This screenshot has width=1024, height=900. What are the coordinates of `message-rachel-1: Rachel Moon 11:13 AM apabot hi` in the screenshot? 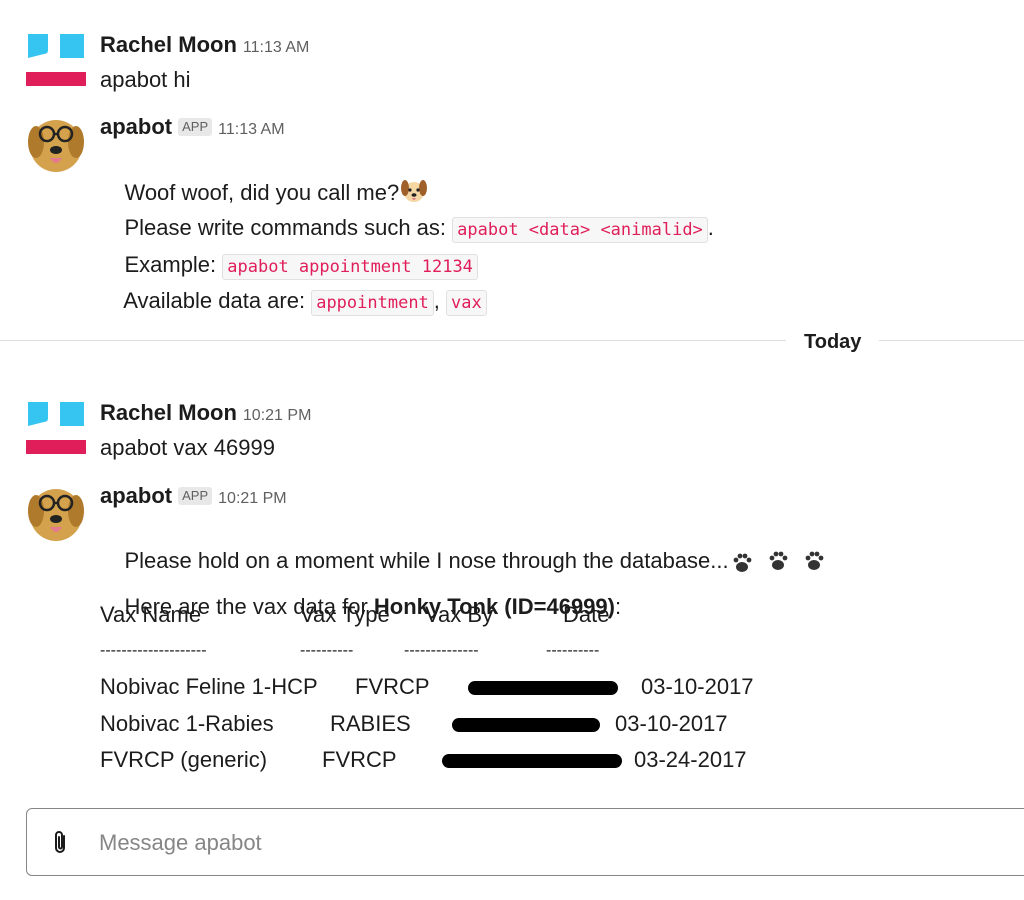 It's located at (512, 65).